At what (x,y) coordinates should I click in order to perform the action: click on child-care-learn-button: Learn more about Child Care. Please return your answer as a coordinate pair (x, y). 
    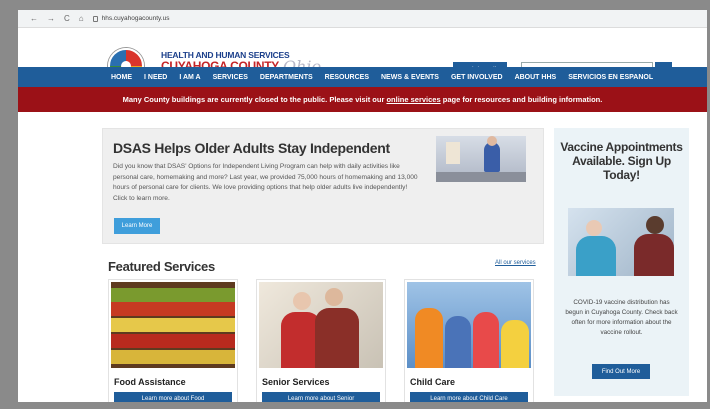
    Looking at the image, I should click on (469, 397).